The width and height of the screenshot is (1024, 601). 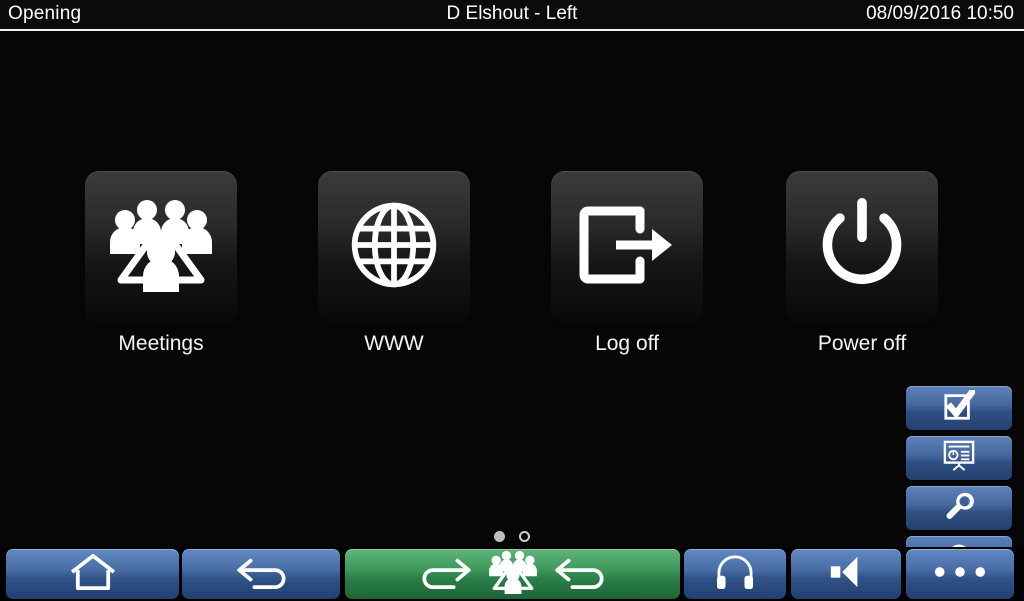 What do you see at coordinates (940, 13) in the screenshot?
I see `datetime-text: 08/09/2016 10:50` at bounding box center [940, 13].